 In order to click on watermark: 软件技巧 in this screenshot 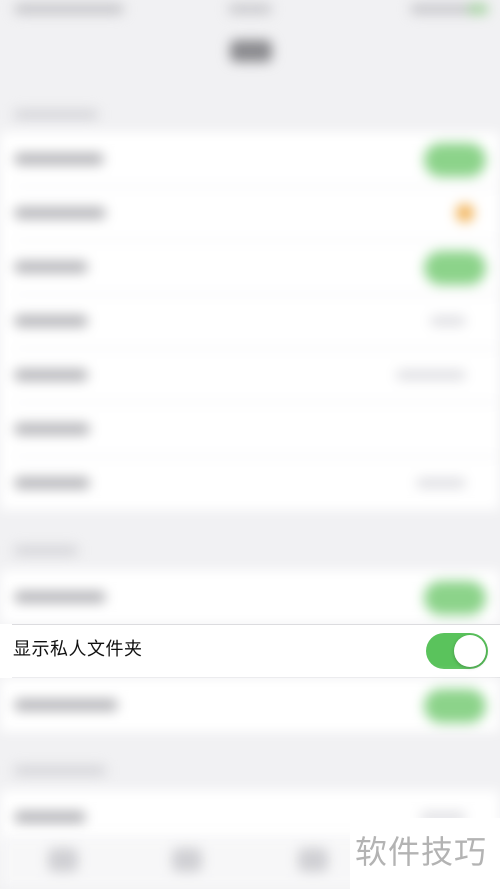, I will do `click(425, 853)`.